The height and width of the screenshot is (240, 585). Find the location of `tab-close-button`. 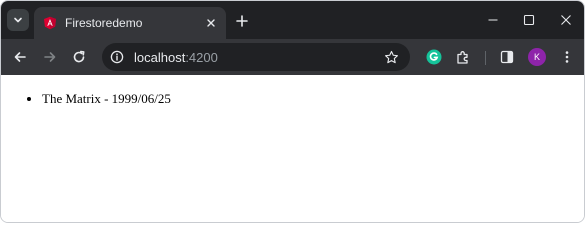

tab-close-button is located at coordinates (211, 23).